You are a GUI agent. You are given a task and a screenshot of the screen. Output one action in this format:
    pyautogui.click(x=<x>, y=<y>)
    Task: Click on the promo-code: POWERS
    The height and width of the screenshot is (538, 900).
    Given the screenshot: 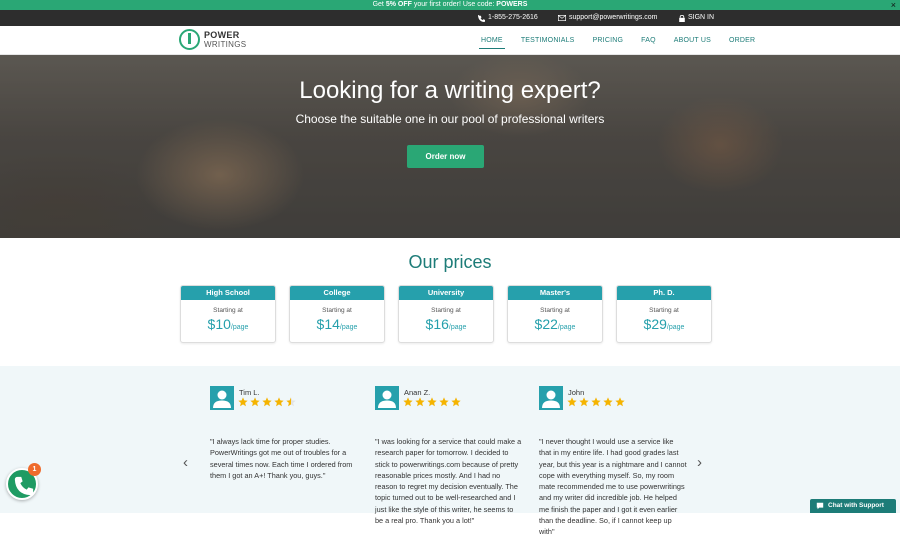 What is the action you would take?
    pyautogui.click(x=512, y=4)
    